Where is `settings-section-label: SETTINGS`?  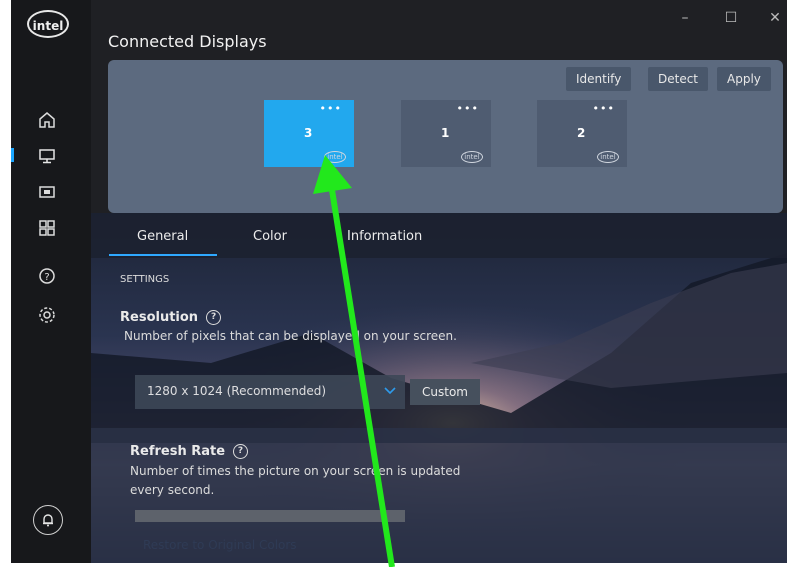 settings-section-label: SETTINGS is located at coordinates (145, 279).